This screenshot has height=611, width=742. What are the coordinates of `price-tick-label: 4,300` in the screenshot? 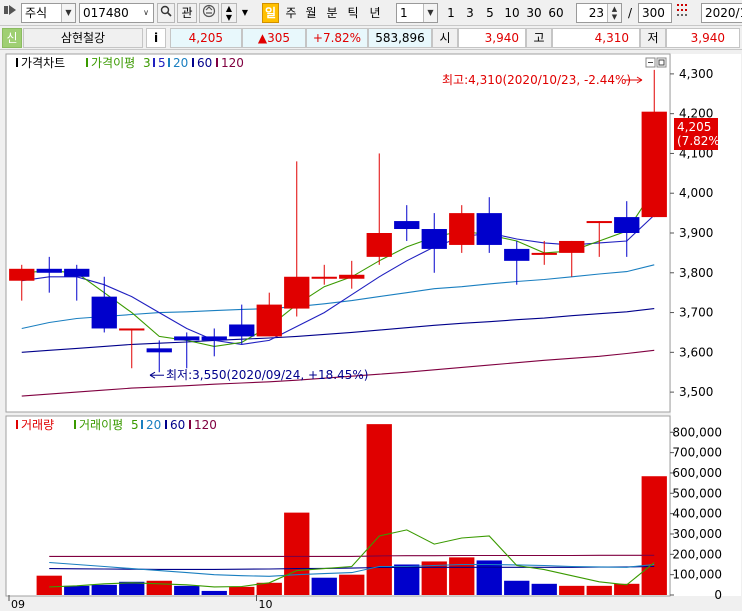 It's located at (696, 74).